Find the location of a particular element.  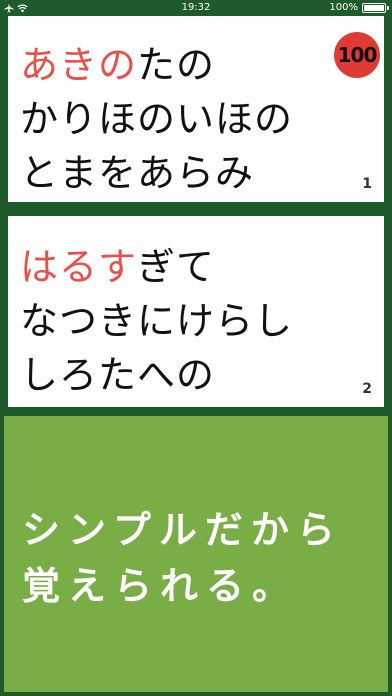

battery-icon is located at coordinates (375, 8).